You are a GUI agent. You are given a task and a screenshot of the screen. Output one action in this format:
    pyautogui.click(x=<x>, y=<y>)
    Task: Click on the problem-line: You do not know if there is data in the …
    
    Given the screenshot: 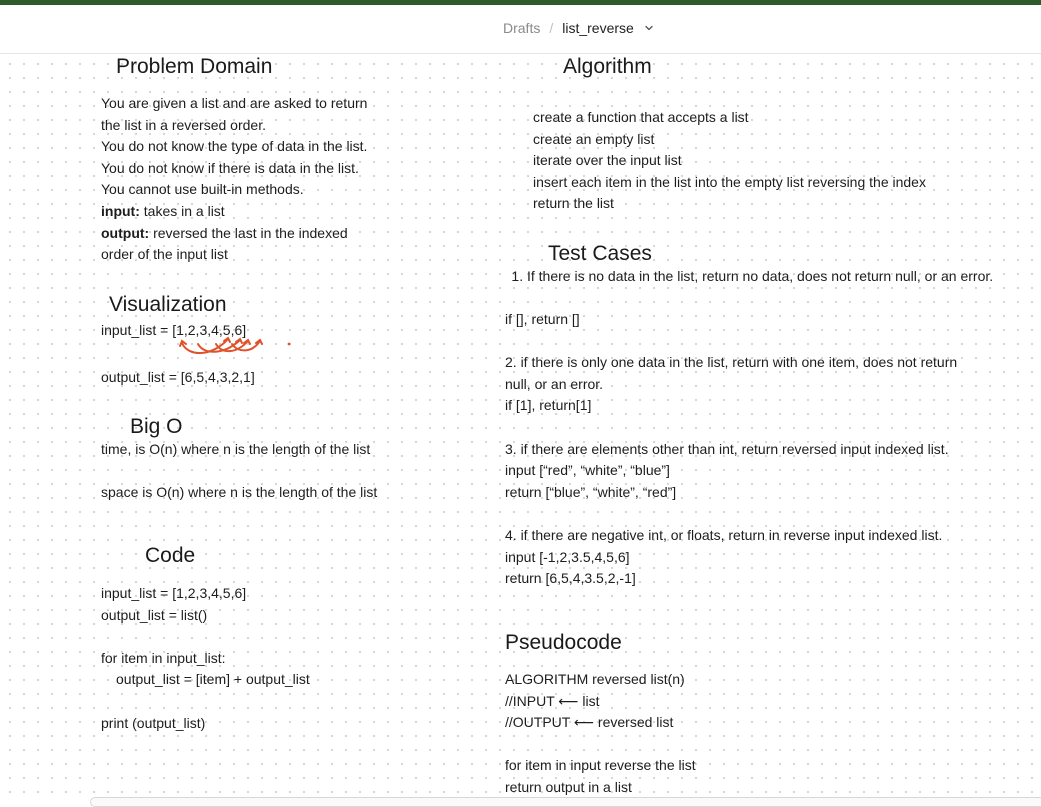 What is the action you would take?
    pyautogui.click(x=230, y=167)
    